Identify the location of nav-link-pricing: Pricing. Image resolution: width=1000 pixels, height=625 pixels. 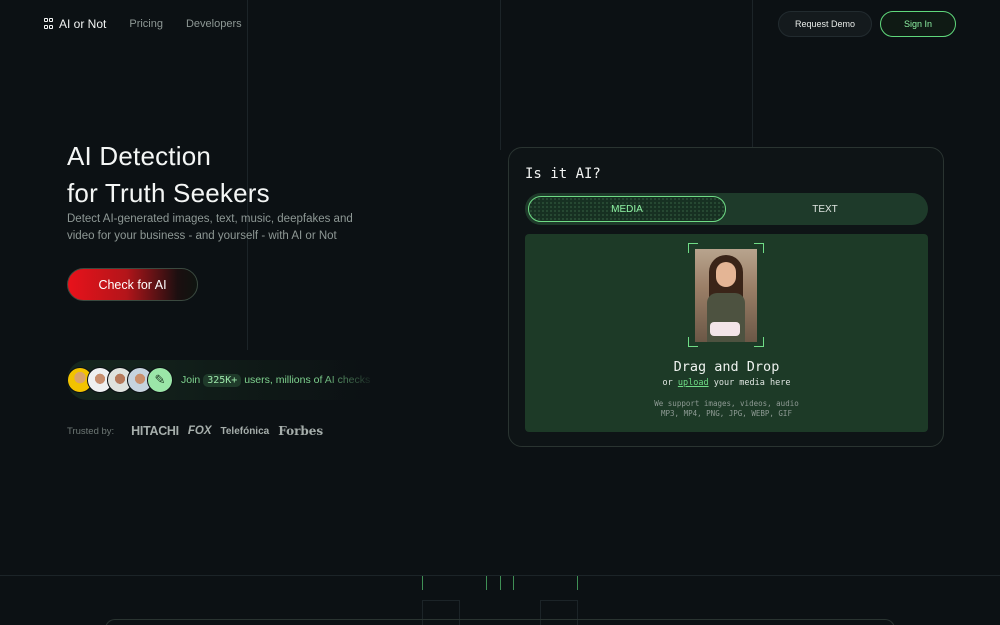
(146, 24).